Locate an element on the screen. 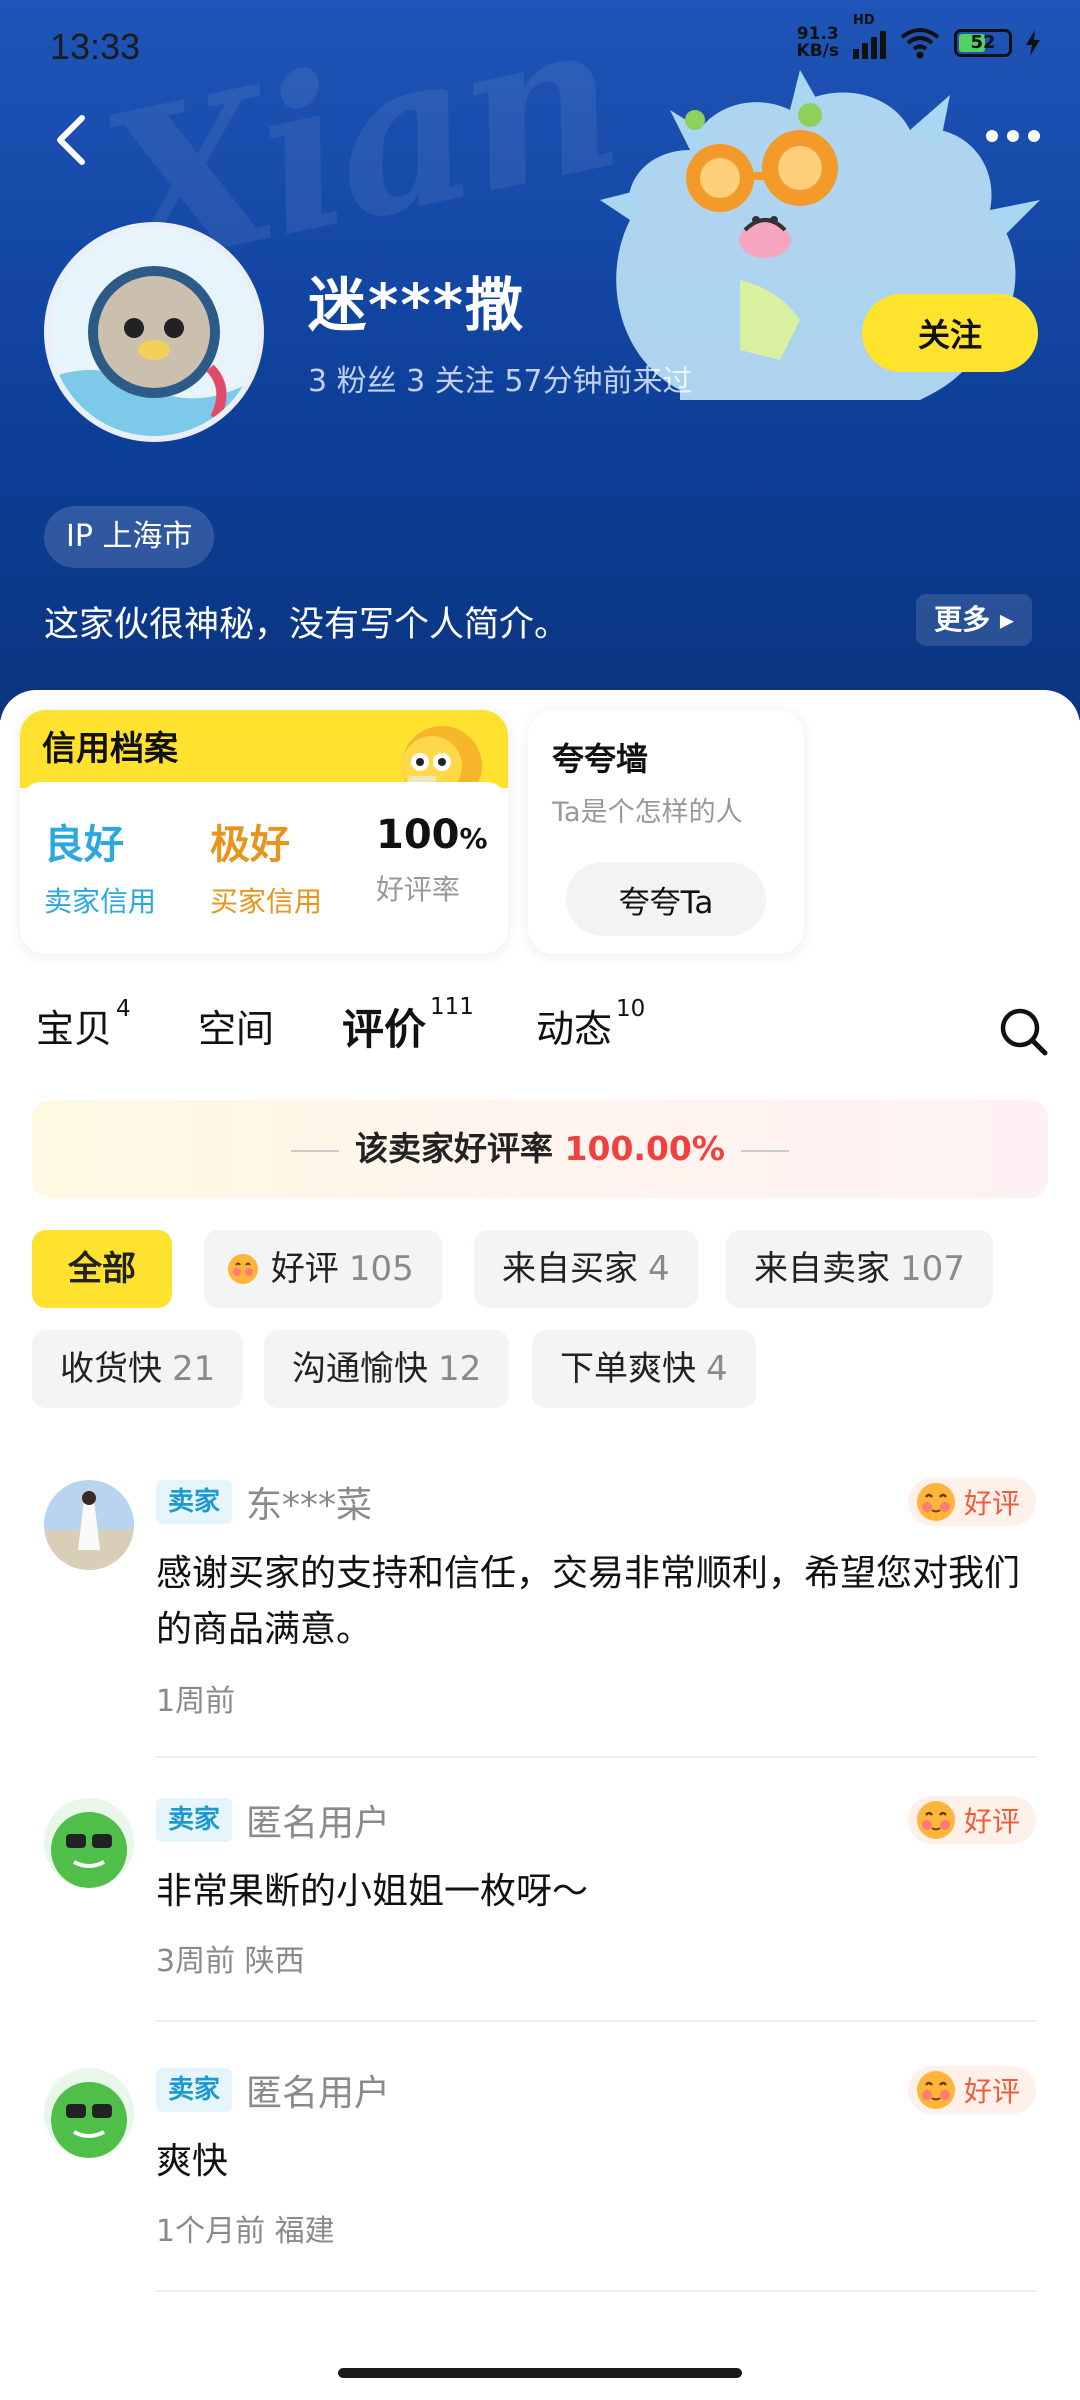  charging-icon is located at coordinates (1033, 43).